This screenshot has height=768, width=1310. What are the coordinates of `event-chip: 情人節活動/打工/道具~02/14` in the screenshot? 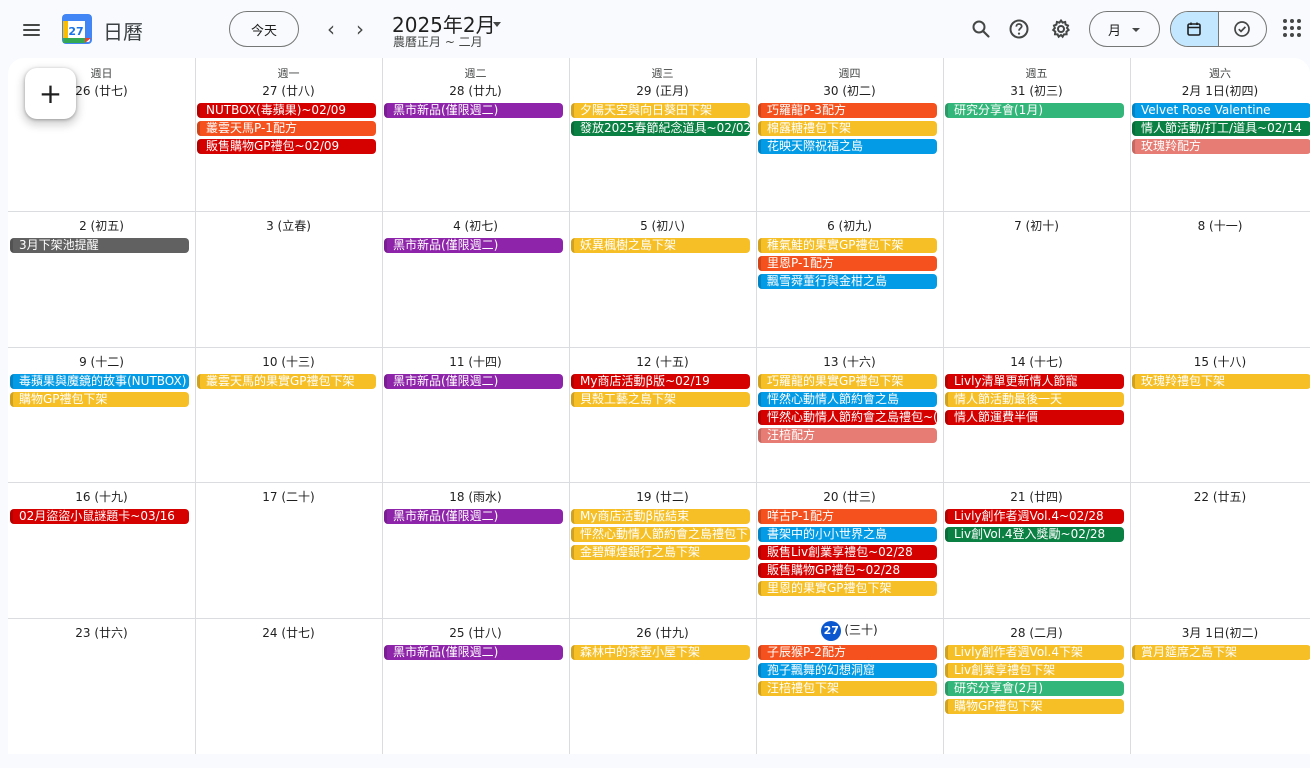 It's located at (1221, 128).